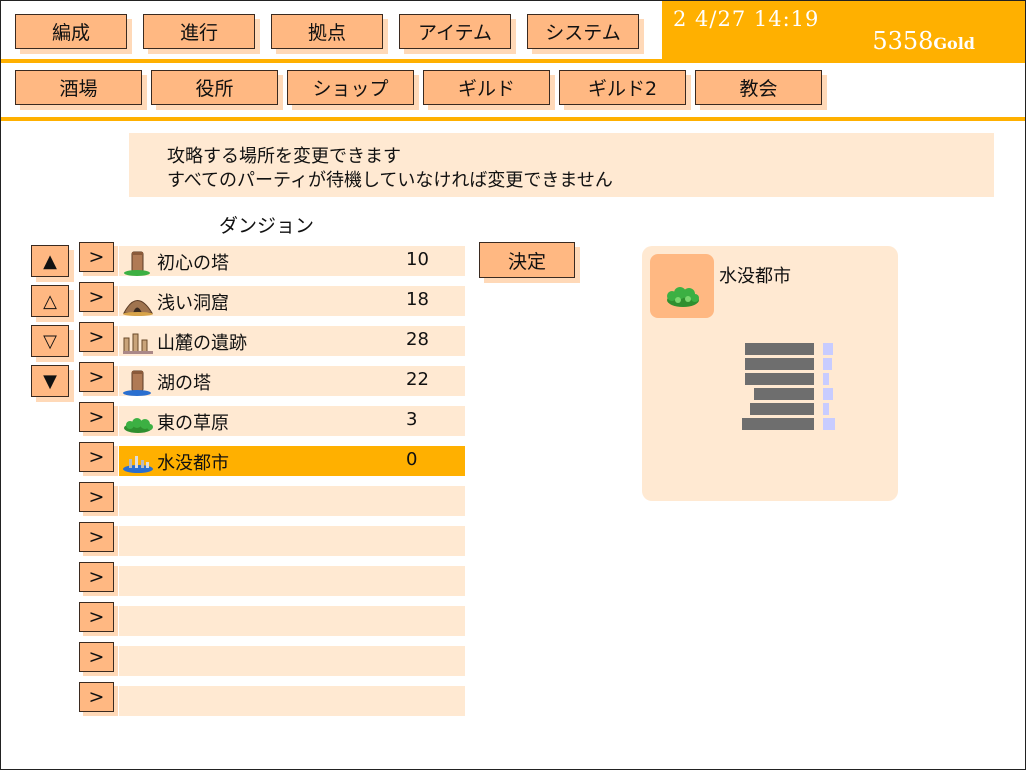 The width and height of the screenshot is (1026, 770). Describe the element at coordinates (184, 383) in the screenshot. I see `dungeon-name: 湖の塔` at that location.